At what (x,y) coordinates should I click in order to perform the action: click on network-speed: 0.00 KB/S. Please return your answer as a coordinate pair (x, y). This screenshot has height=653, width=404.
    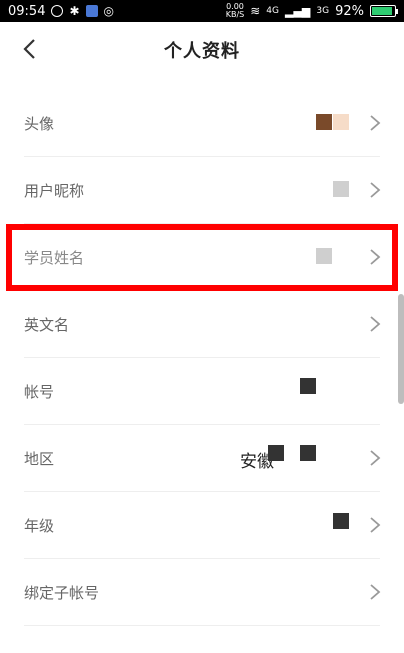
    Looking at the image, I should click on (235, 10).